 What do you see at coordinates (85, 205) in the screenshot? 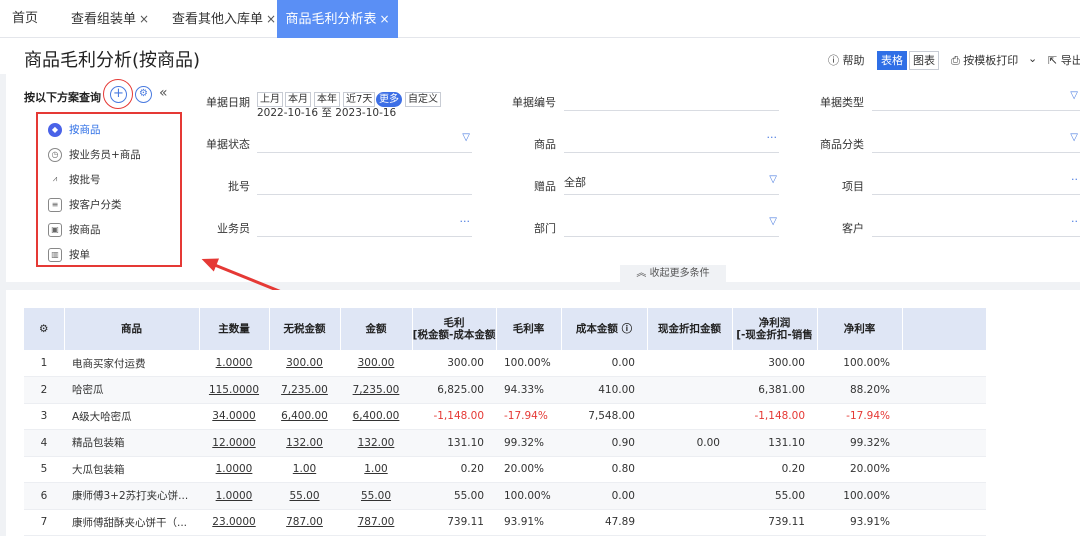
I see `scheme-item: ≡ 按客户分类` at bounding box center [85, 205].